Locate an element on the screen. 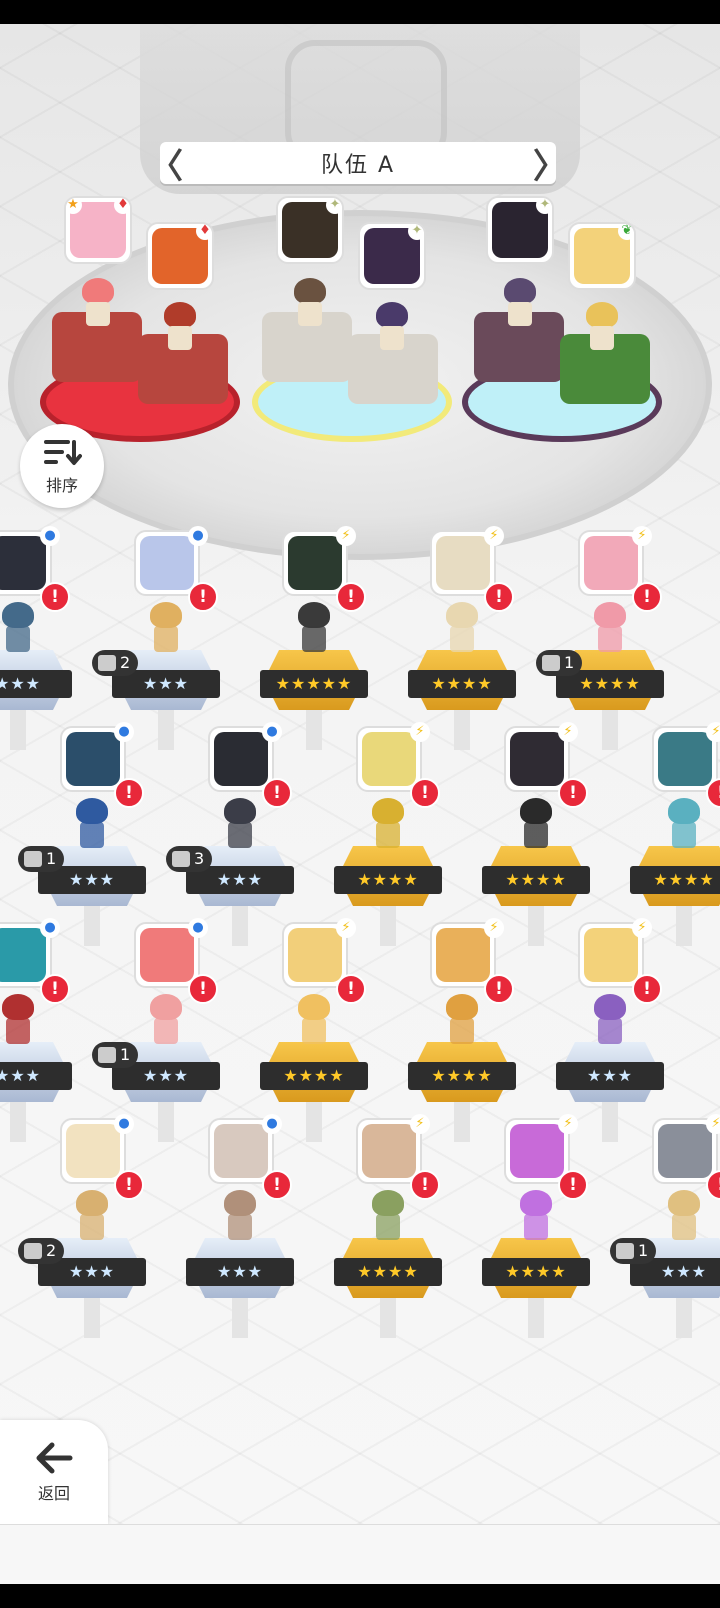 The height and width of the screenshot is (1608, 720). hero-card: ★★★★★ ⚡! is located at coordinates (314, 638).